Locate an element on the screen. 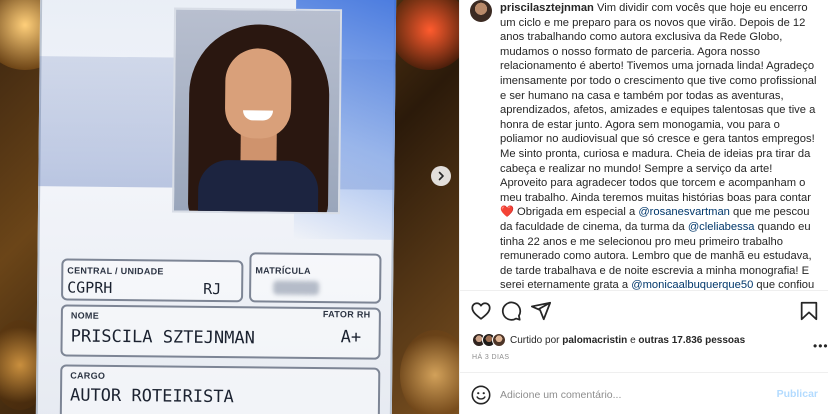  heart-emoji: ❤️ is located at coordinates (507, 212).